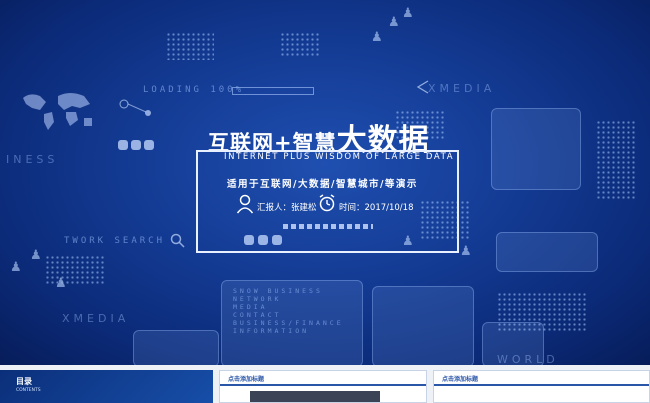 The image size is (650, 403). I want to click on bg-panel-bottom-mid, so click(423, 325).